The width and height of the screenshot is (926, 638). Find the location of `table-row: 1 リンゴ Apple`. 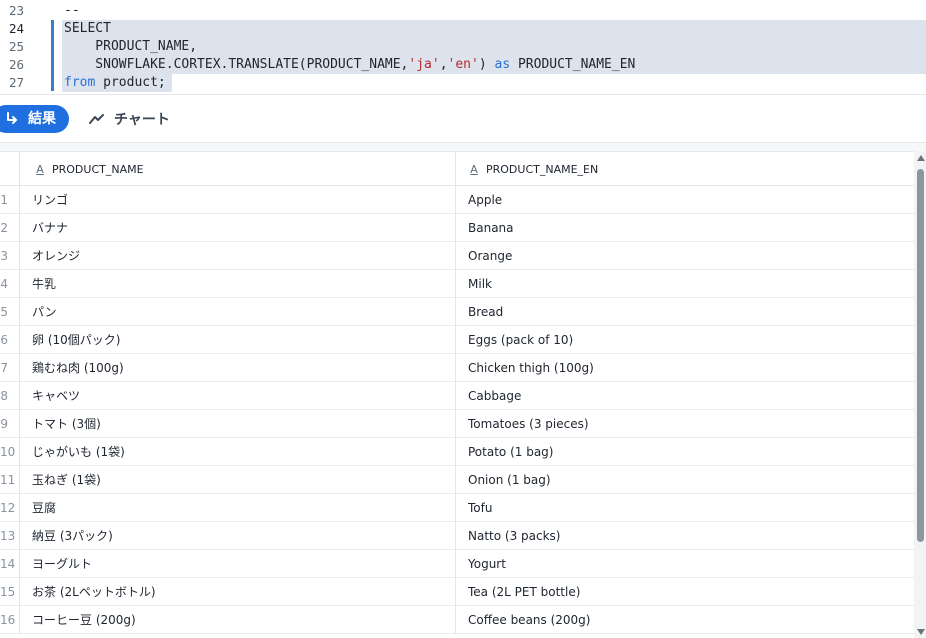

table-row: 1 リンゴ Apple is located at coordinates (457, 200).